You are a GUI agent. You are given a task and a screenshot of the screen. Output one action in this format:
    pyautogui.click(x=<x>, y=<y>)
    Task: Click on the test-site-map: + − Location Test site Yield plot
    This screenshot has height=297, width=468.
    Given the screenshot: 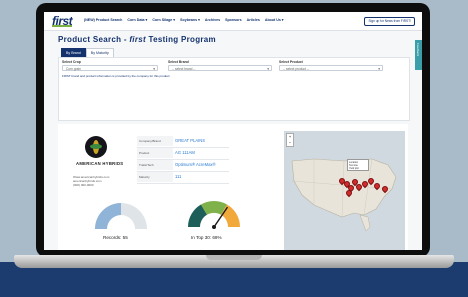 What is the action you would take?
    pyautogui.click(x=344, y=190)
    